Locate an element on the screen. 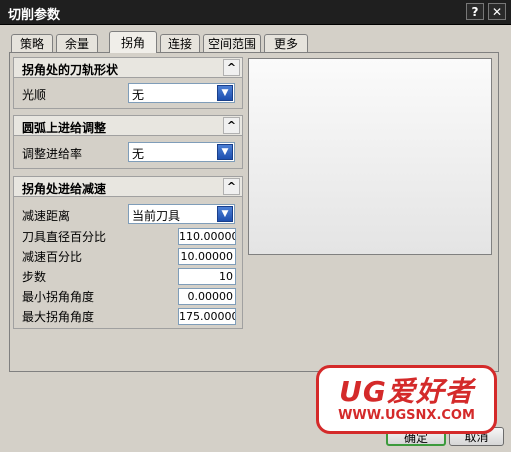  tool-dia-pct-label: 刀具直径百分比 is located at coordinates (64, 237).